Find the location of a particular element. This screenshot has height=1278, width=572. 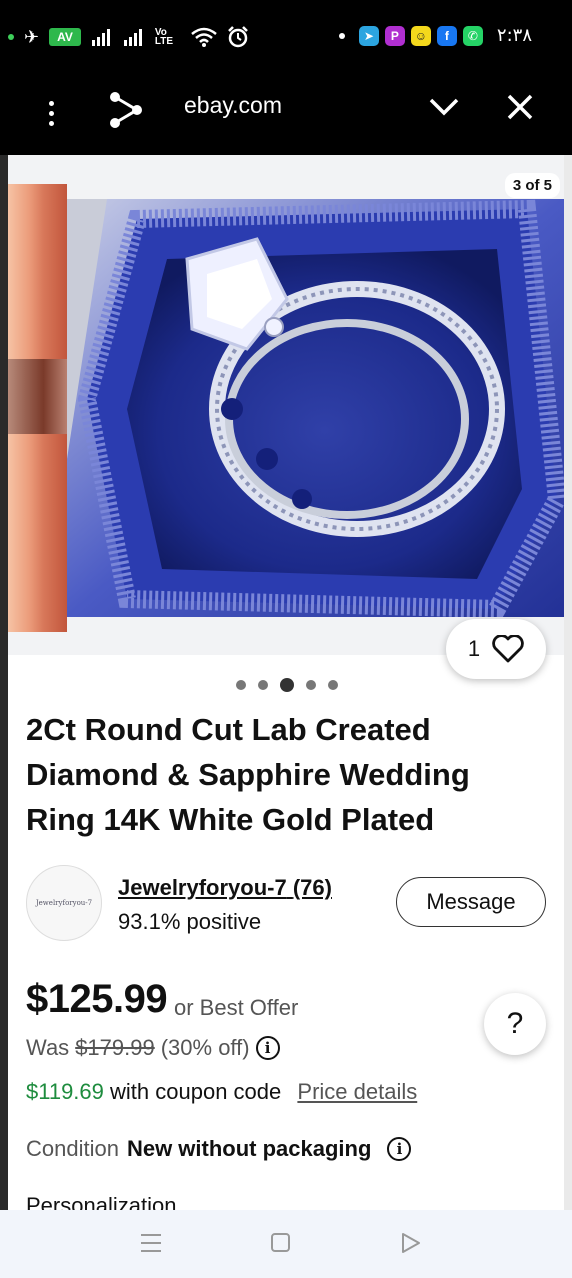

was-price: $179.99 is located at coordinates (115, 1047).